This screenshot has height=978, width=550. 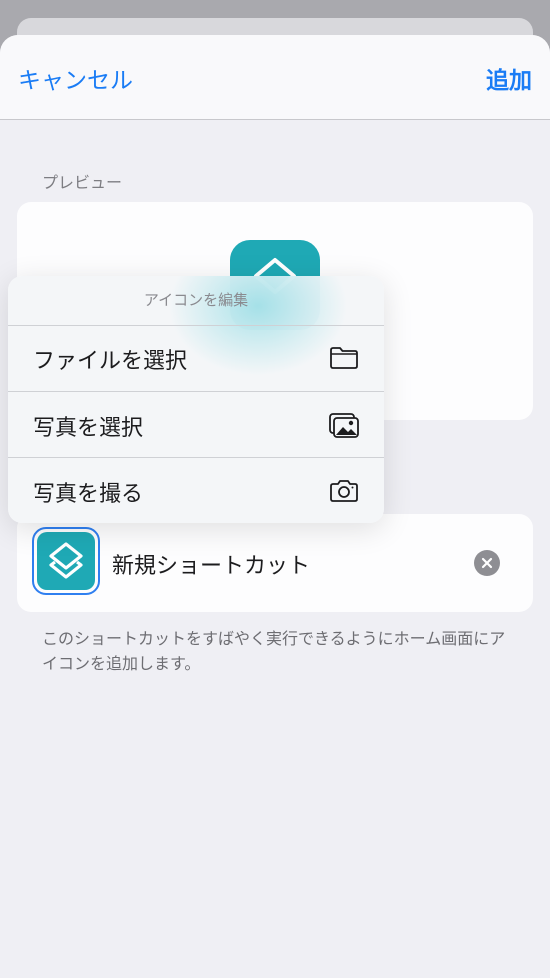 I want to click on menu-item-label: ファイルを選択, so click(x=110, y=361).